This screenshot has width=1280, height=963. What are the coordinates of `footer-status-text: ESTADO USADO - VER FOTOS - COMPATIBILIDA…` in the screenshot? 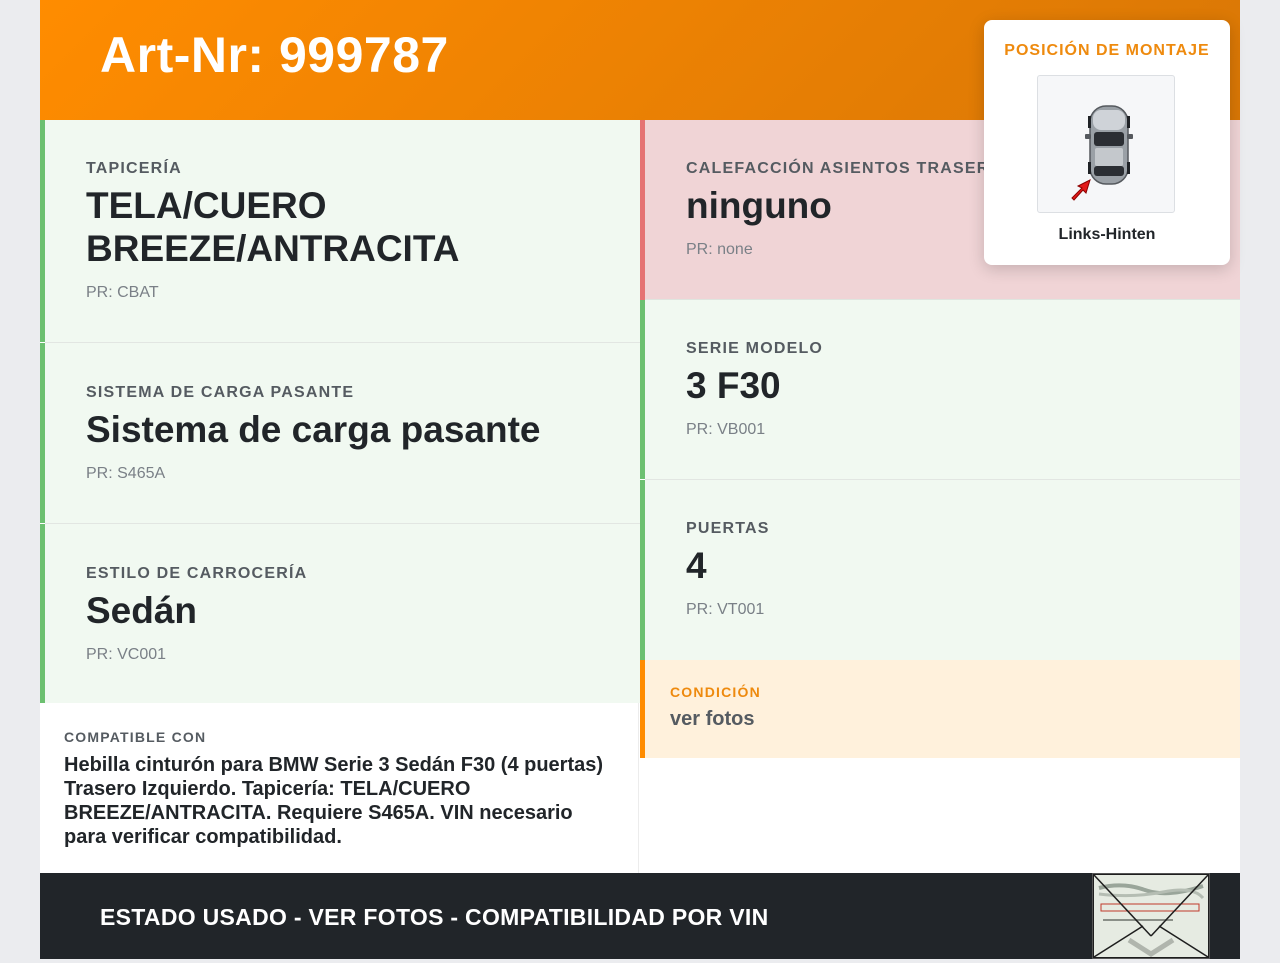 It's located at (434, 917).